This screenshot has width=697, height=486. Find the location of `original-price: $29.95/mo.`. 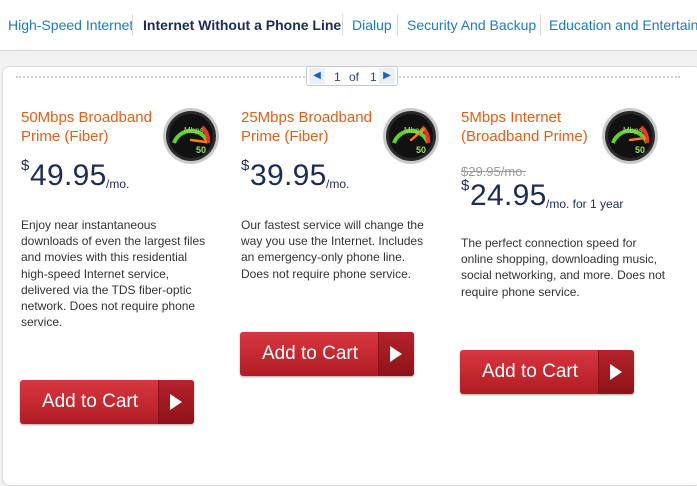

original-price: $29.95/mo. is located at coordinates (494, 171).